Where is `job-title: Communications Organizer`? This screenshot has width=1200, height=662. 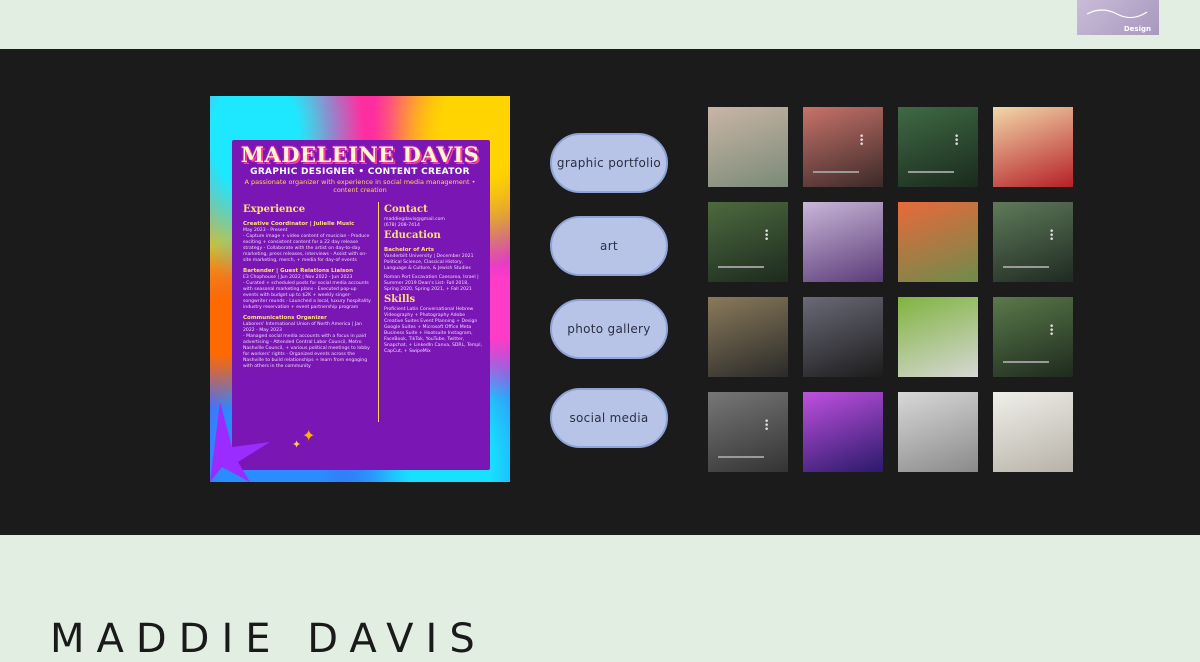
job-title: Communications Organizer is located at coordinates (285, 318).